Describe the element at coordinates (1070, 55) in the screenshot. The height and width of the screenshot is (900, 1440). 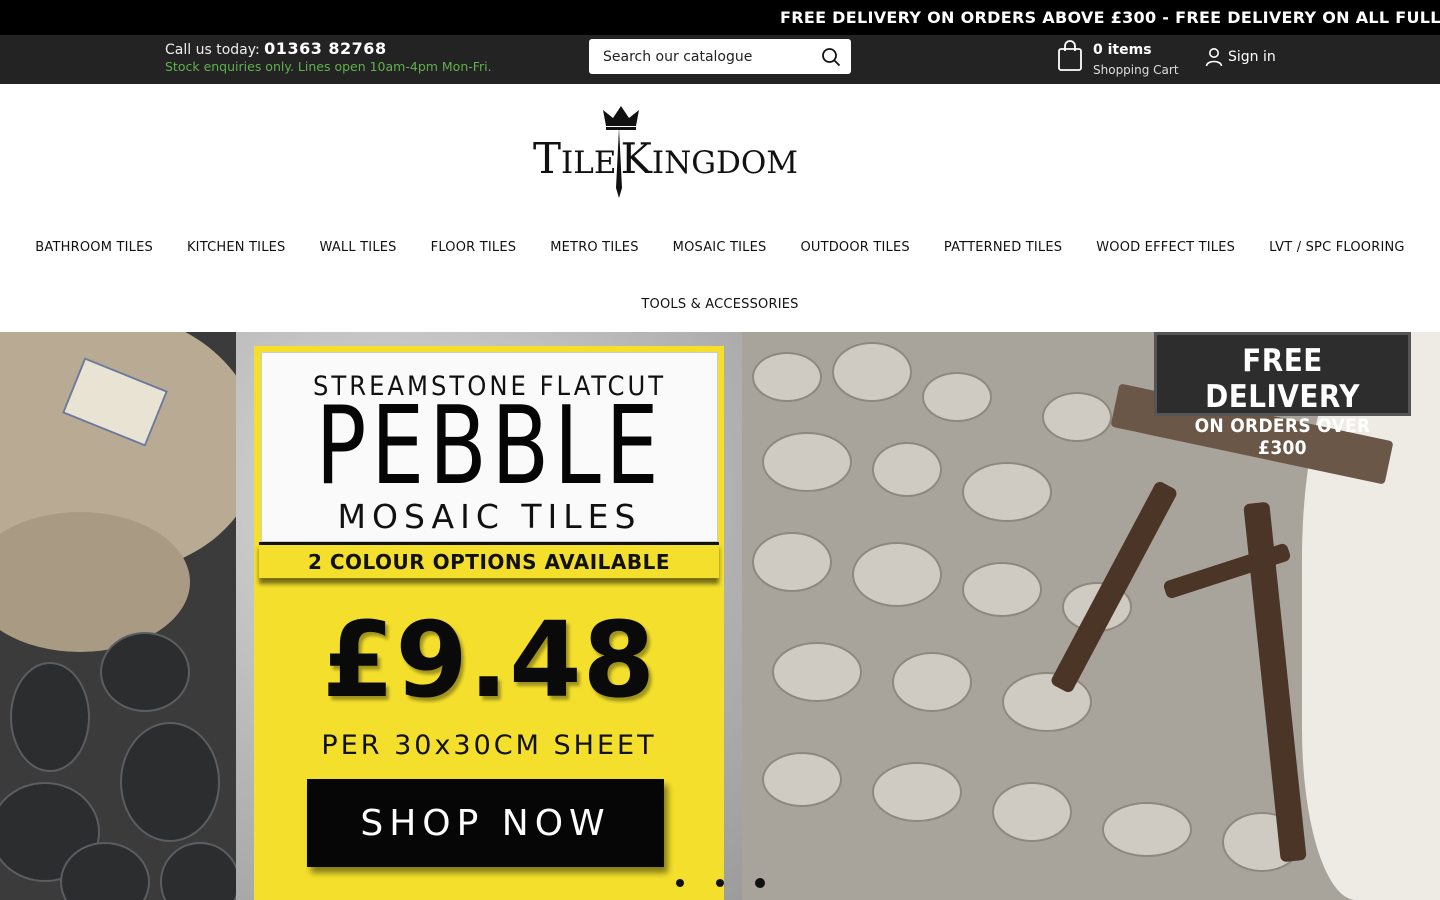
I see `shopping-bag-icon` at that location.